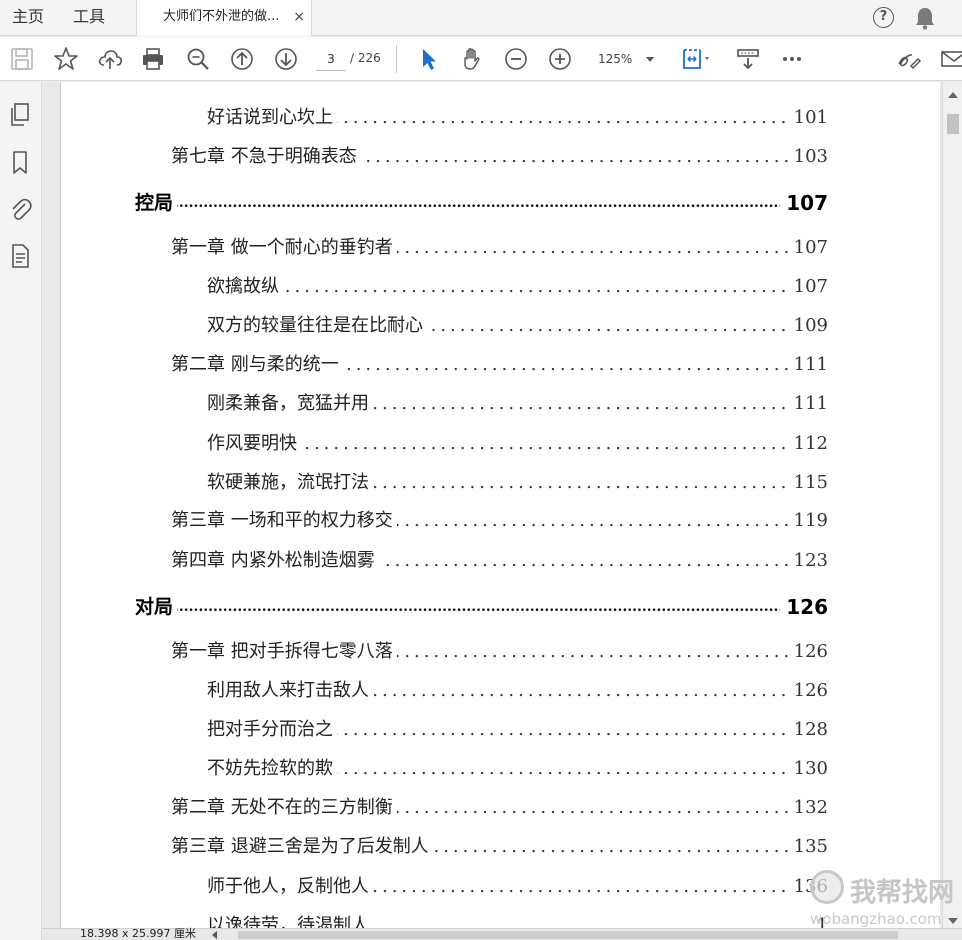 This screenshot has height=940, width=962. What do you see at coordinates (299, 17) in the screenshot?
I see `close-tab-icon: ×` at bounding box center [299, 17].